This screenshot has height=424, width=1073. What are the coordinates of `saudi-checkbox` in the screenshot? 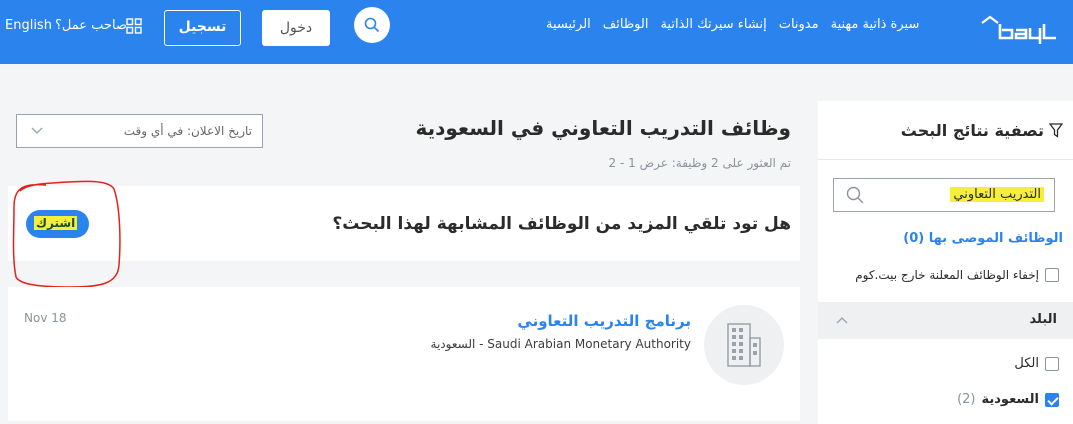 It's located at (1052, 399).